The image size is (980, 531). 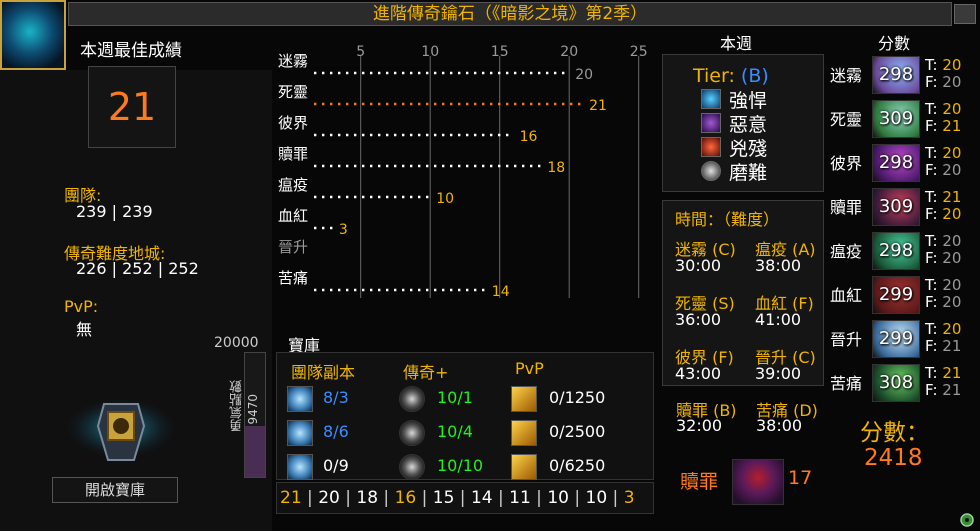 What do you see at coordinates (426, 372) in the screenshot?
I see `vault-header-mythic: 傳奇+` at bounding box center [426, 372].